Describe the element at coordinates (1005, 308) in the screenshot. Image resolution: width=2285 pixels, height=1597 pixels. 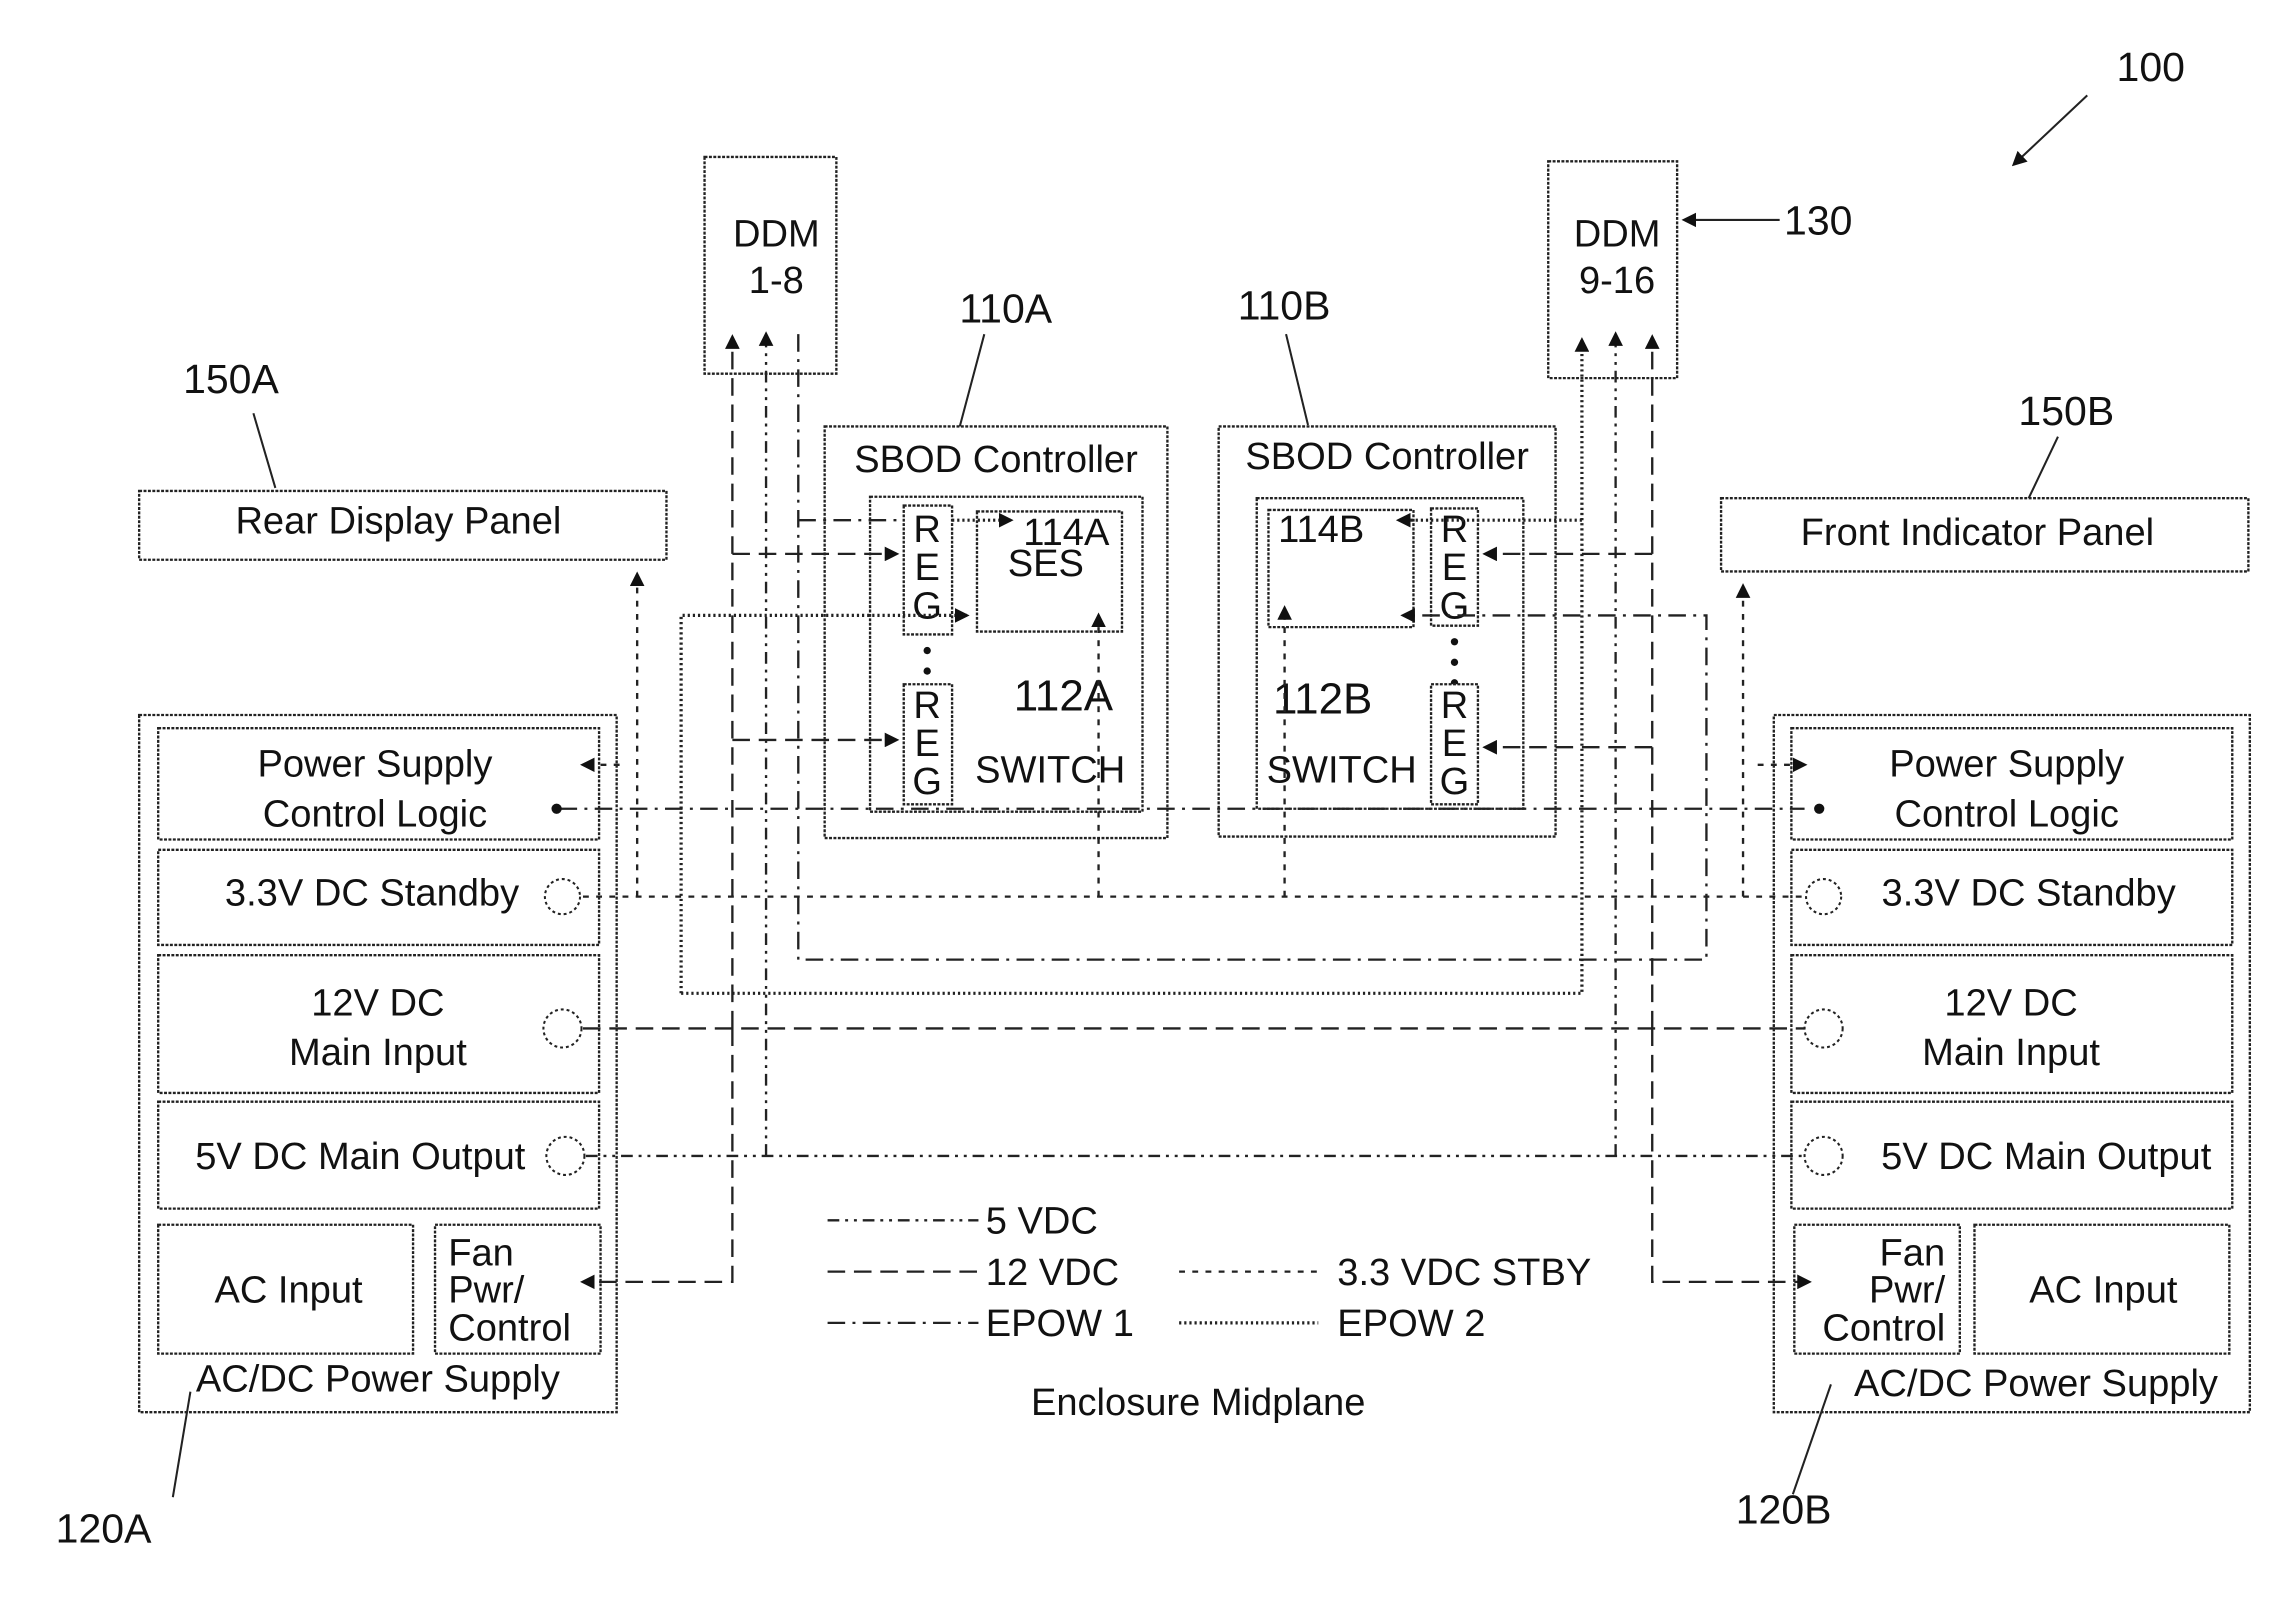
I see `controller-a-ref: 110A` at that location.